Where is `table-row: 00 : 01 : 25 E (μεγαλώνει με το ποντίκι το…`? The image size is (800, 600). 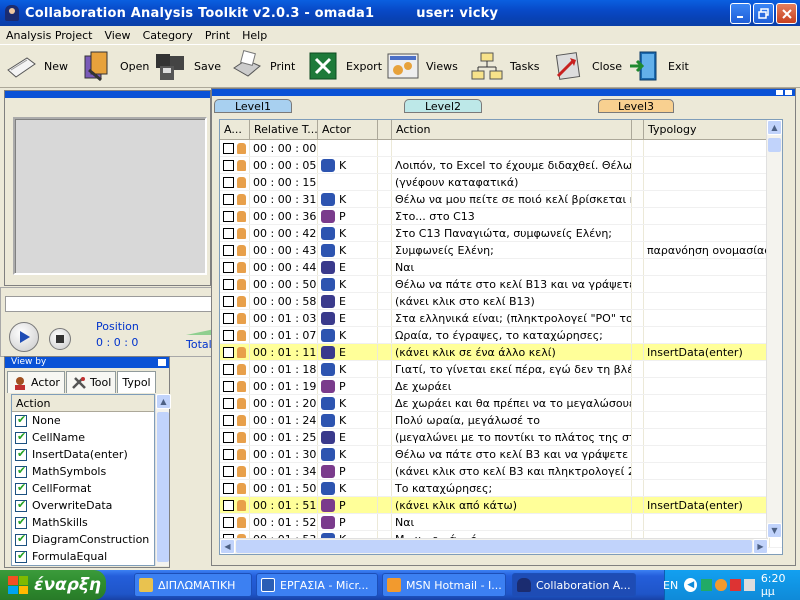 table-row: 00 : 01 : 25 E (μεγαλώνει με το ποντίκι το… is located at coordinates (501, 437).